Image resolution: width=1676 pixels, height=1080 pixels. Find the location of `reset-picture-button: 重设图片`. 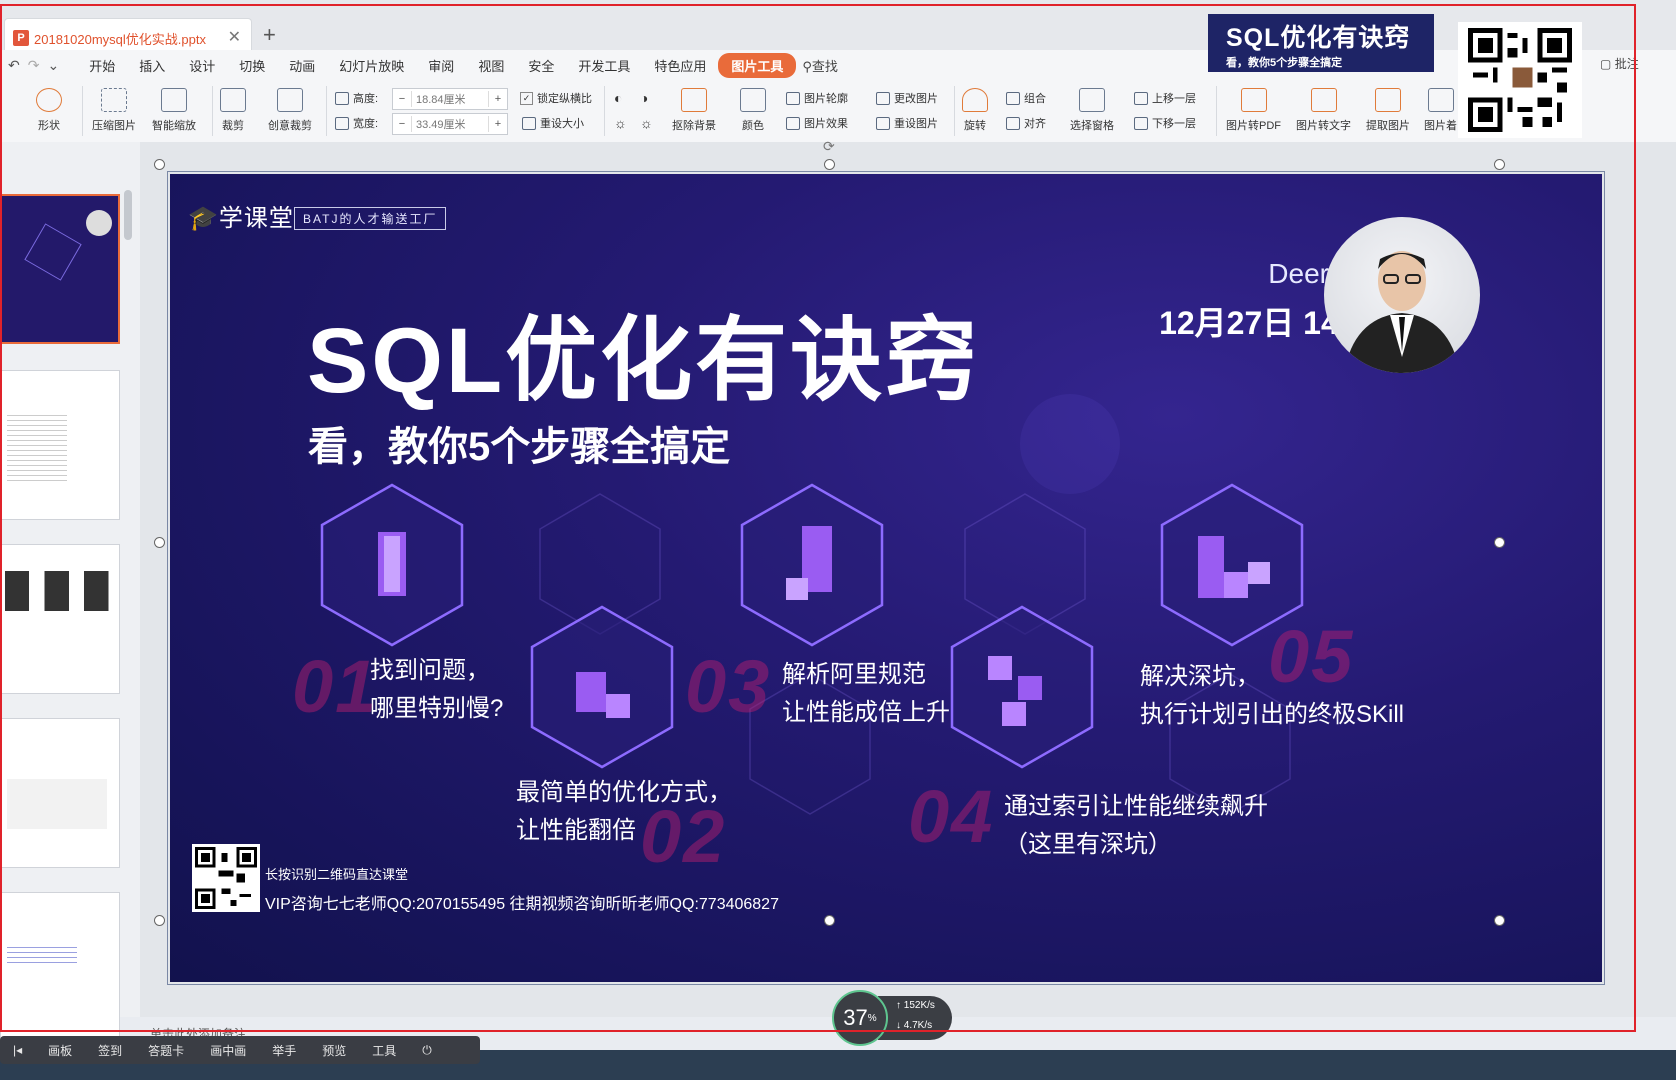

reset-picture-button: 重设图片 is located at coordinates (907, 123).